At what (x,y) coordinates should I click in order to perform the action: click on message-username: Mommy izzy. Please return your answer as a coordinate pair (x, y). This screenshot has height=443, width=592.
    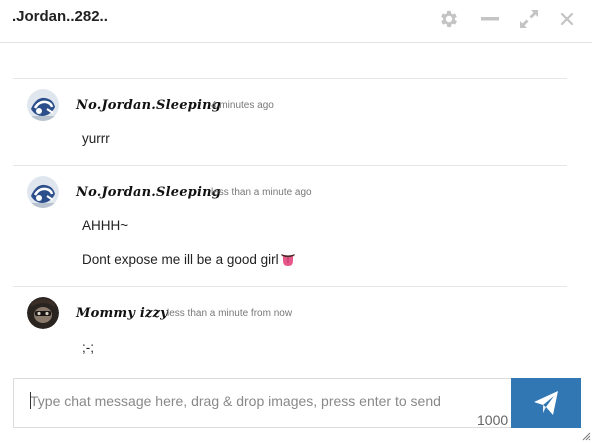
    Looking at the image, I should click on (122, 313).